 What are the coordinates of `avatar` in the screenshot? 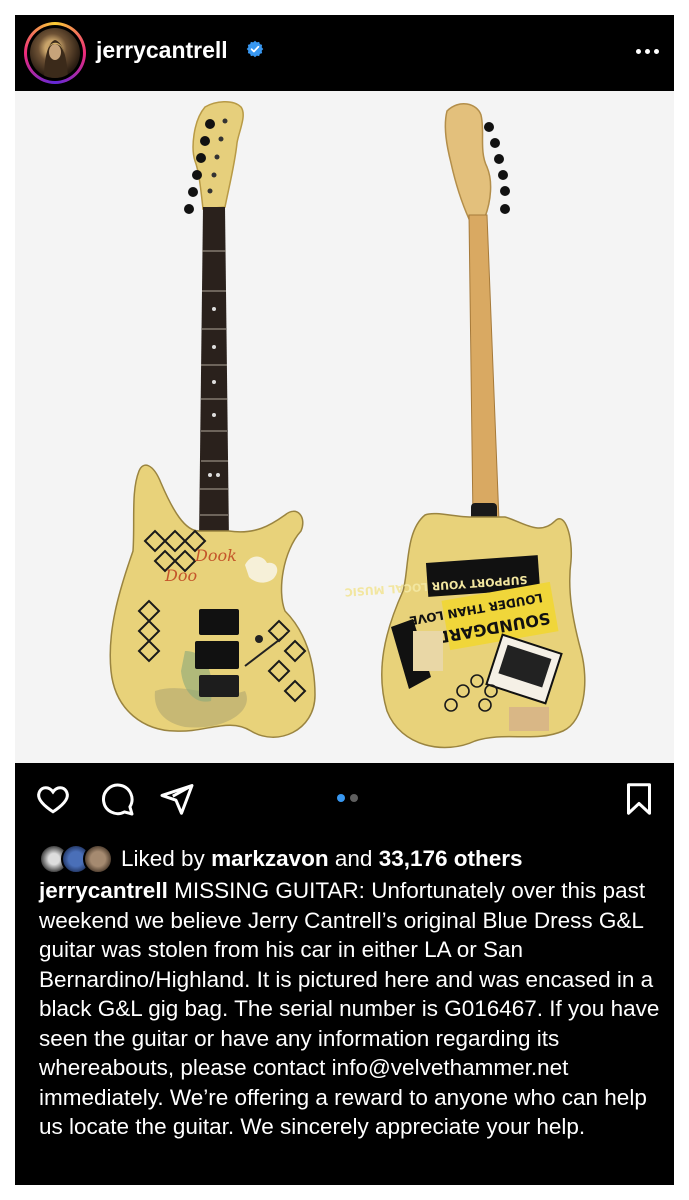 It's located at (55, 53).